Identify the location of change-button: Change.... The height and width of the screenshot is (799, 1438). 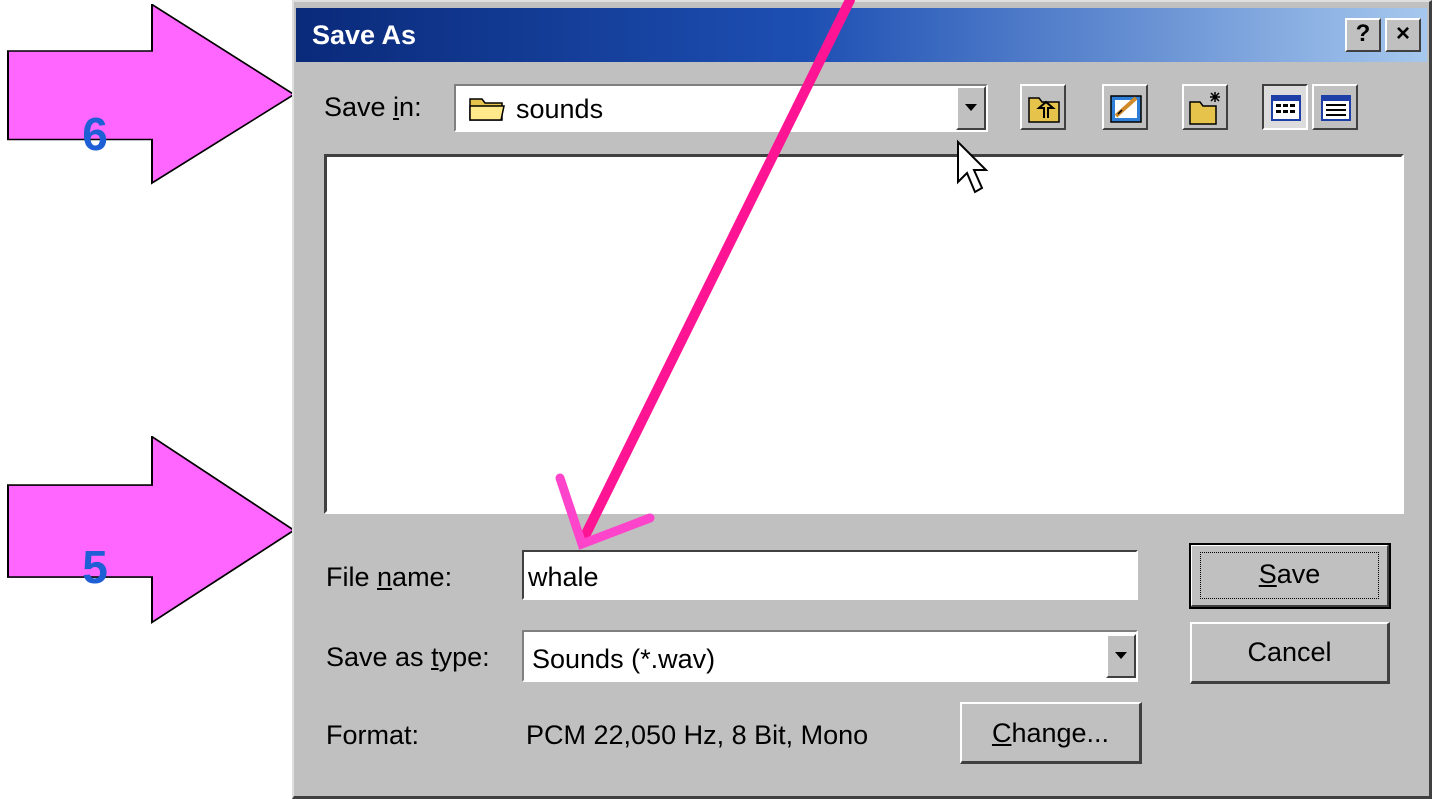
(1051, 733).